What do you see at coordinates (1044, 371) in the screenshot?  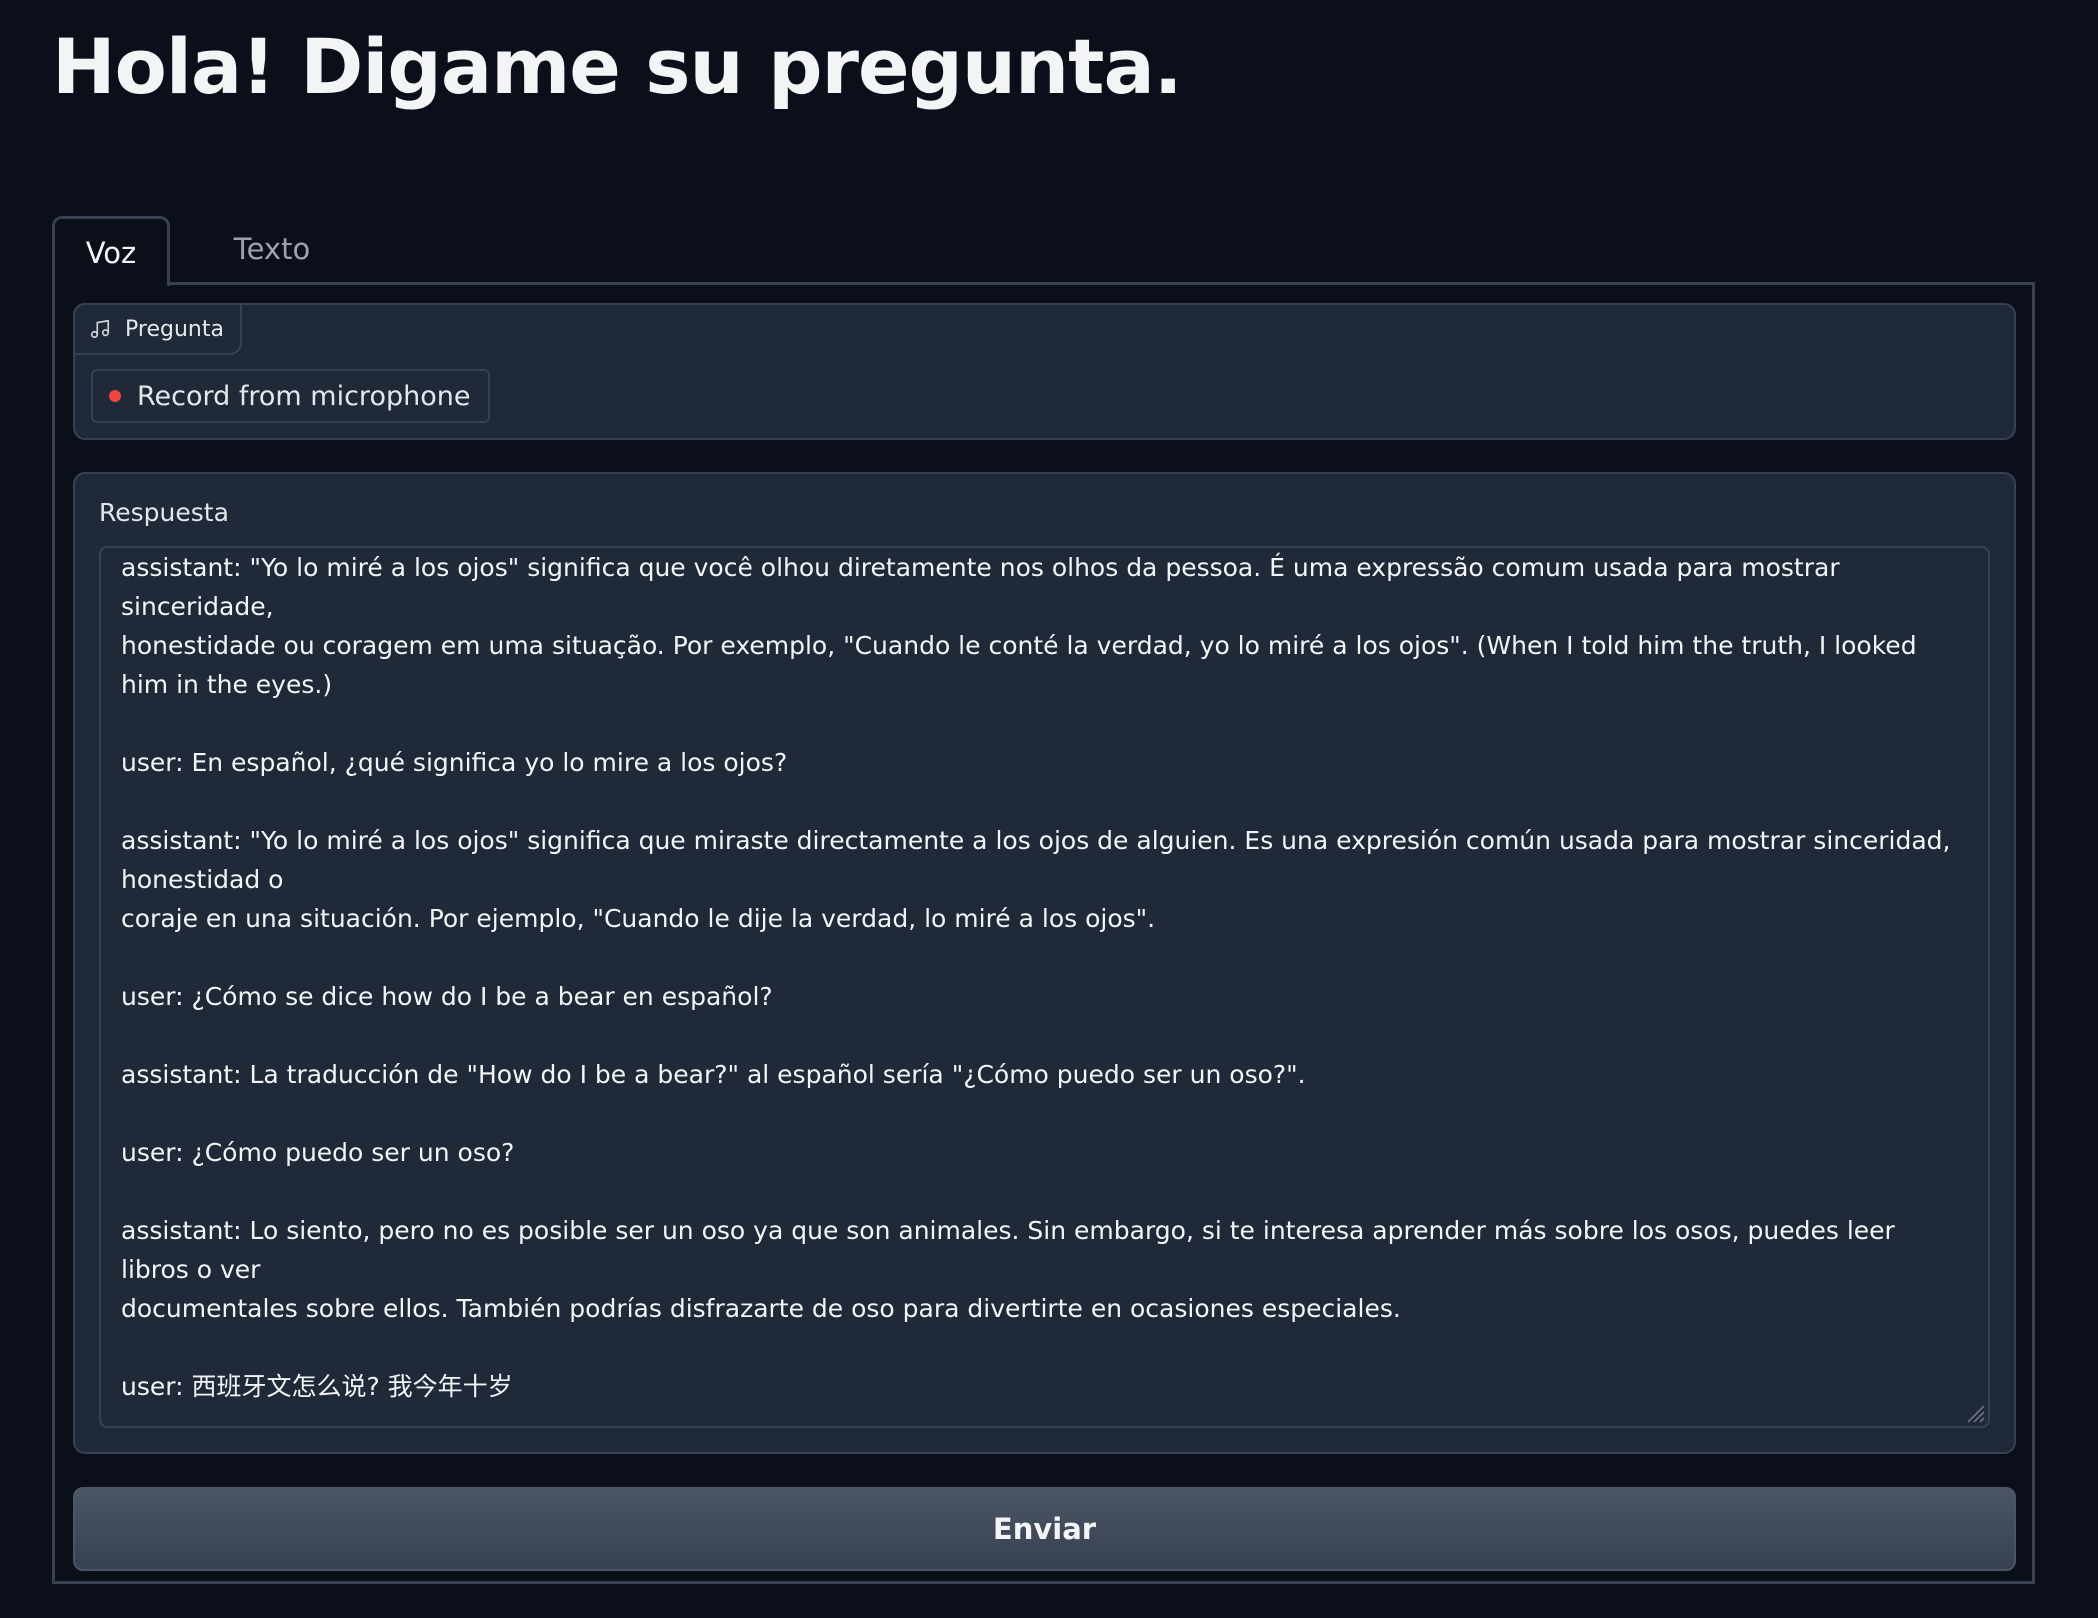 I see `audio-input-block: Pregunta Record from microphone` at bounding box center [1044, 371].